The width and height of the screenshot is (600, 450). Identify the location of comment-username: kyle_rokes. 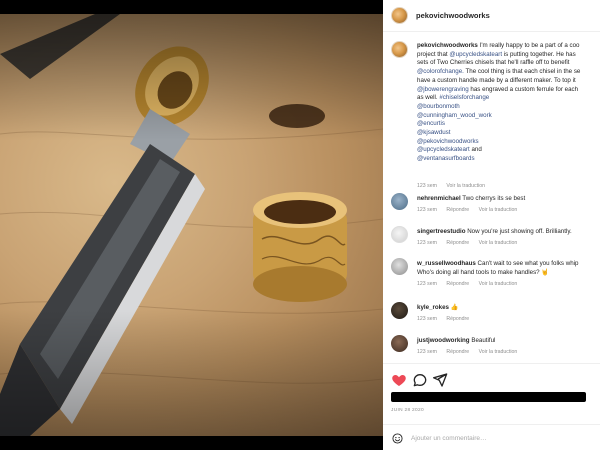
(433, 307).